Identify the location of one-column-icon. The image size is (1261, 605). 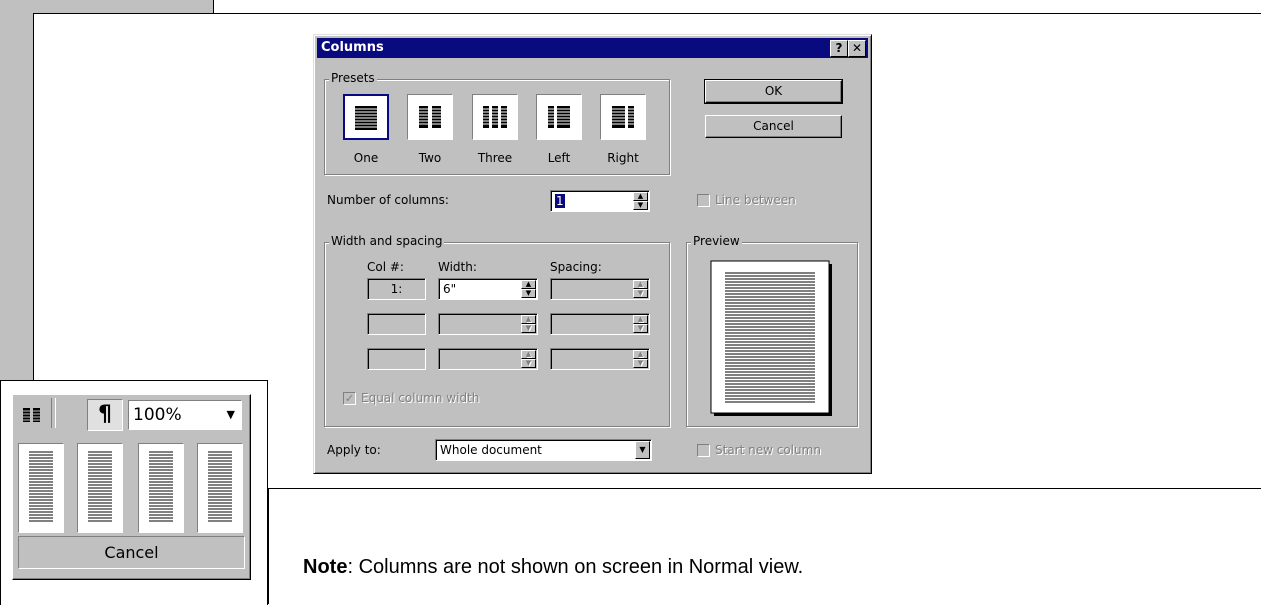
(366, 118).